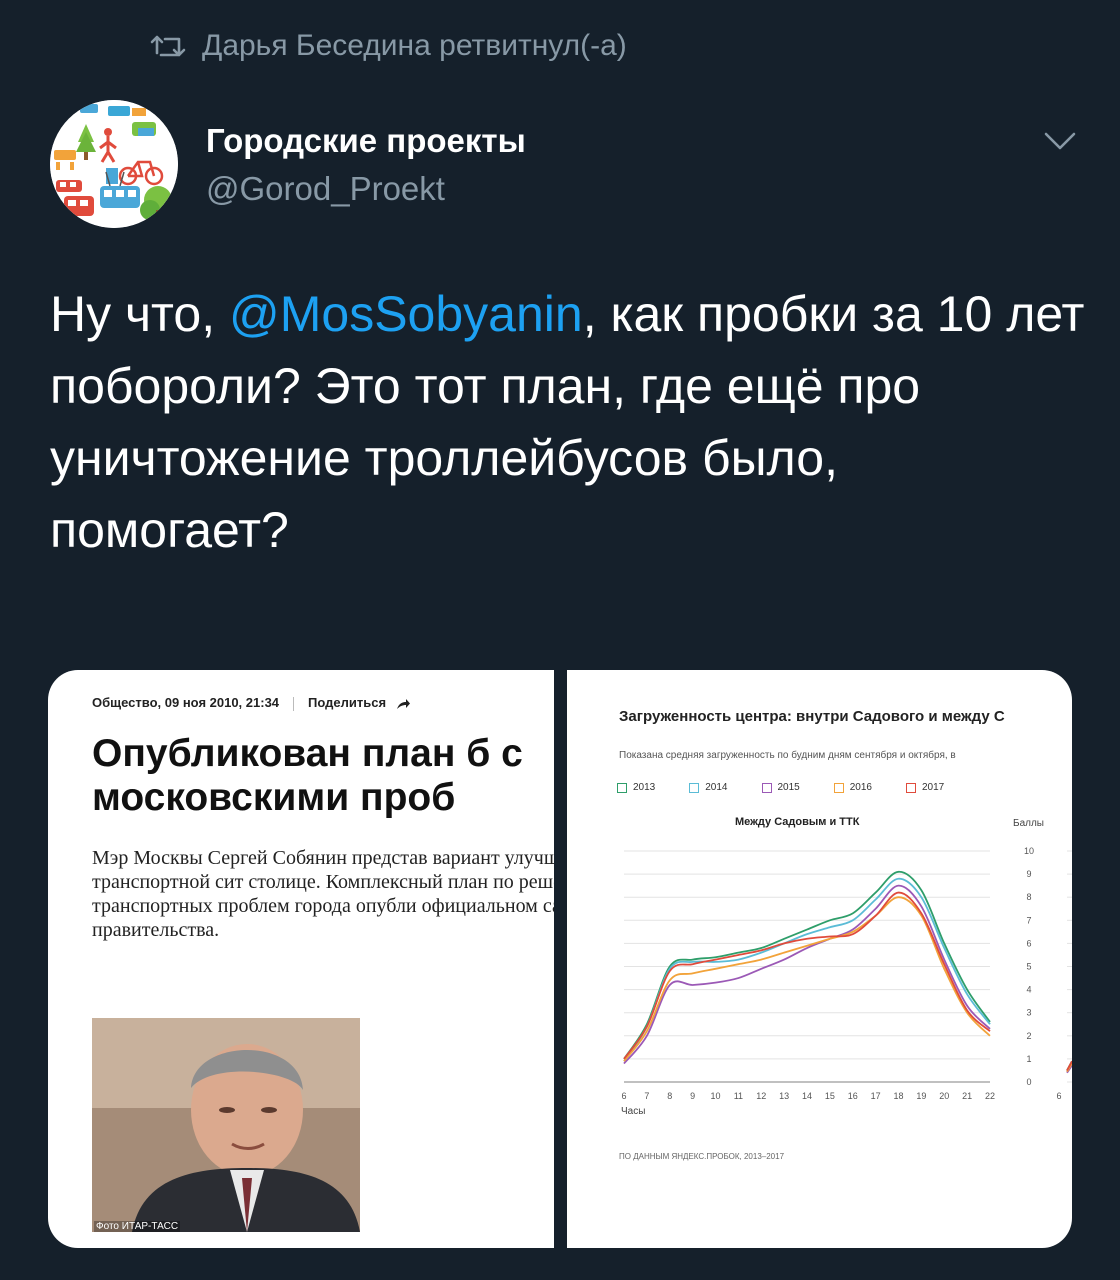 This screenshot has height=1280, width=1120. What do you see at coordinates (1028, 990) in the screenshot?
I see `y-tick-label: 4` at bounding box center [1028, 990].